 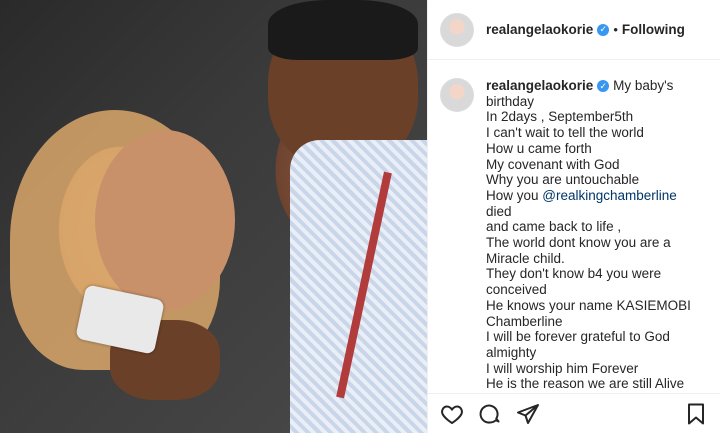 What do you see at coordinates (539, 148) in the screenshot?
I see `caption-line: How u came forth` at bounding box center [539, 148].